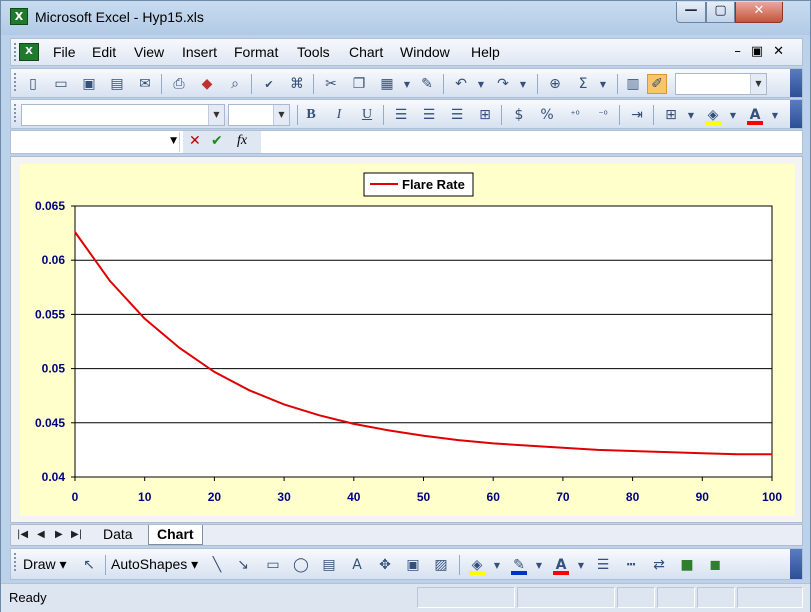  I want to click on drawing-icon: ✐, so click(657, 84).